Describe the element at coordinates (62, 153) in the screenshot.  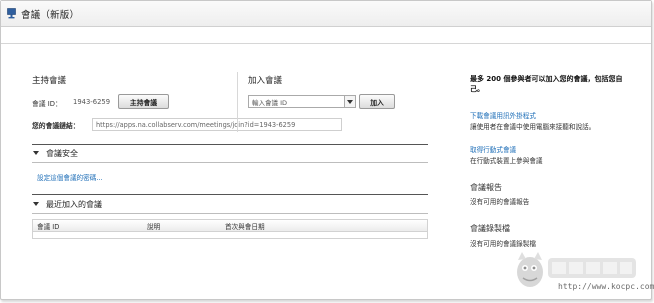
I see `security-section-heading: 會議安全` at that location.